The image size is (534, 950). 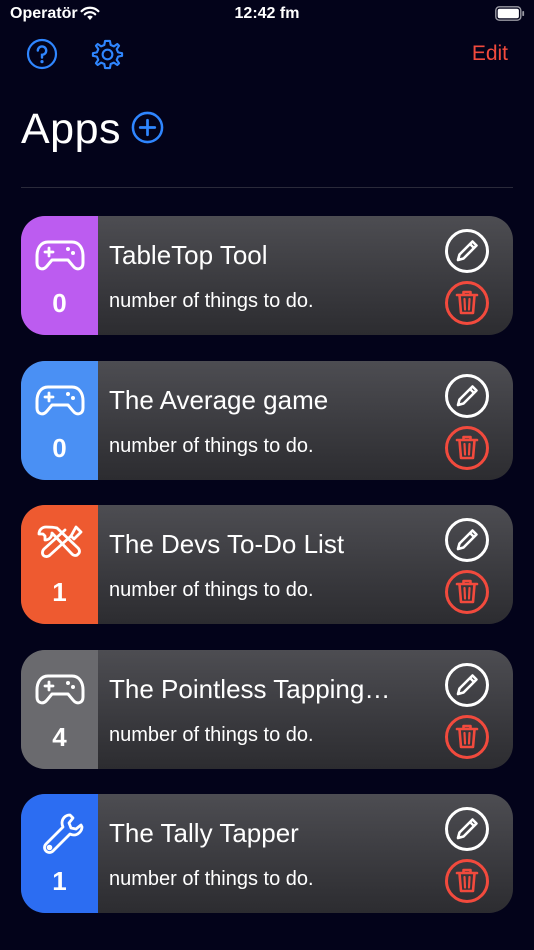 I want to click on app-title: The Tally Tapper, so click(x=204, y=833).